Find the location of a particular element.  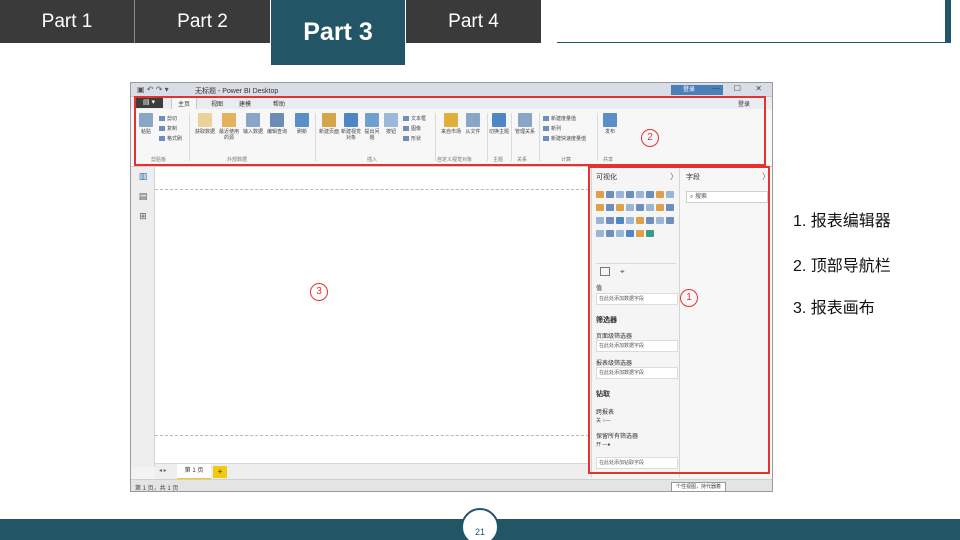

annotation-marker-1: 1 is located at coordinates (689, 298).